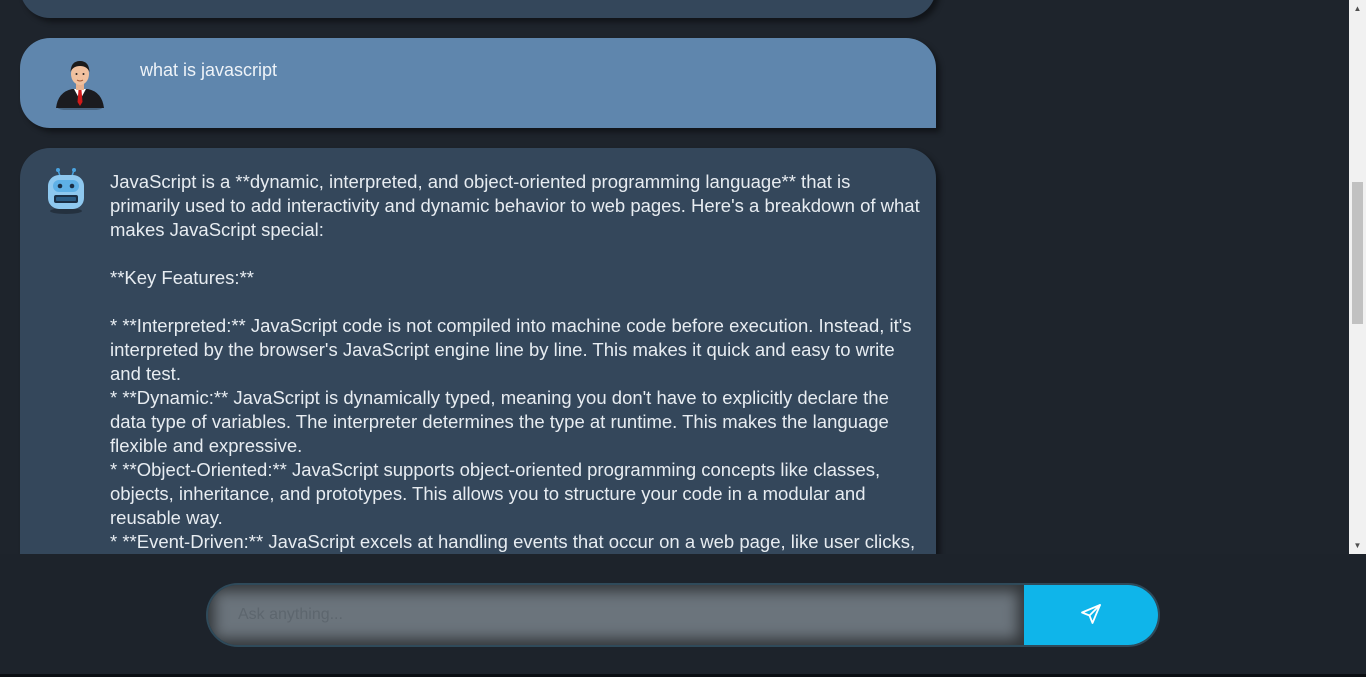 This screenshot has width=1366, height=677. I want to click on user-message-text: what is javascript, so click(209, 70).